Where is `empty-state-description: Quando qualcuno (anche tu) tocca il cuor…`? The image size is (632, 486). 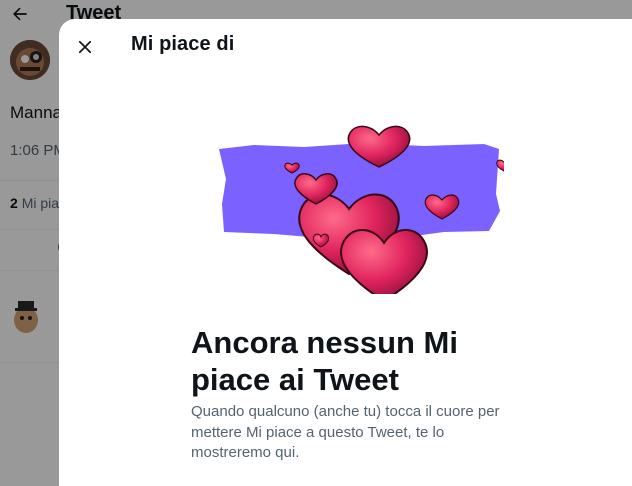
empty-state-description: Quando qualcuno (anche tu) tocca il cuor… is located at coordinates (345, 432).